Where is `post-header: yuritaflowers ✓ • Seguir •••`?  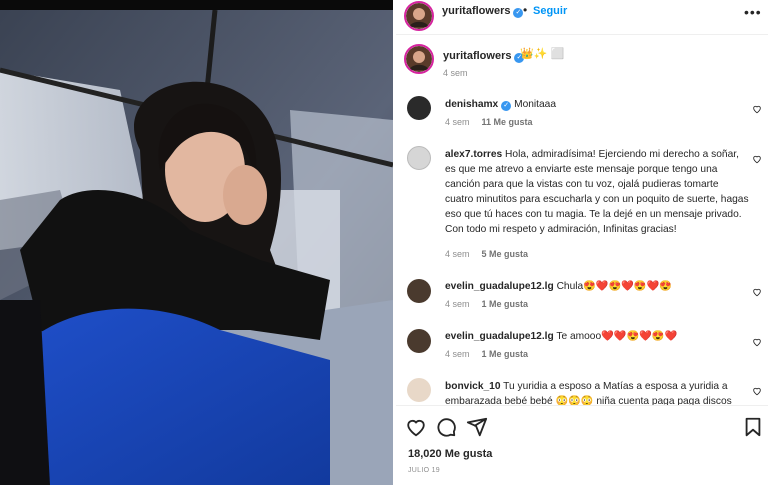 post-header: yuritaflowers ✓ • Seguir ••• is located at coordinates (582, 17).